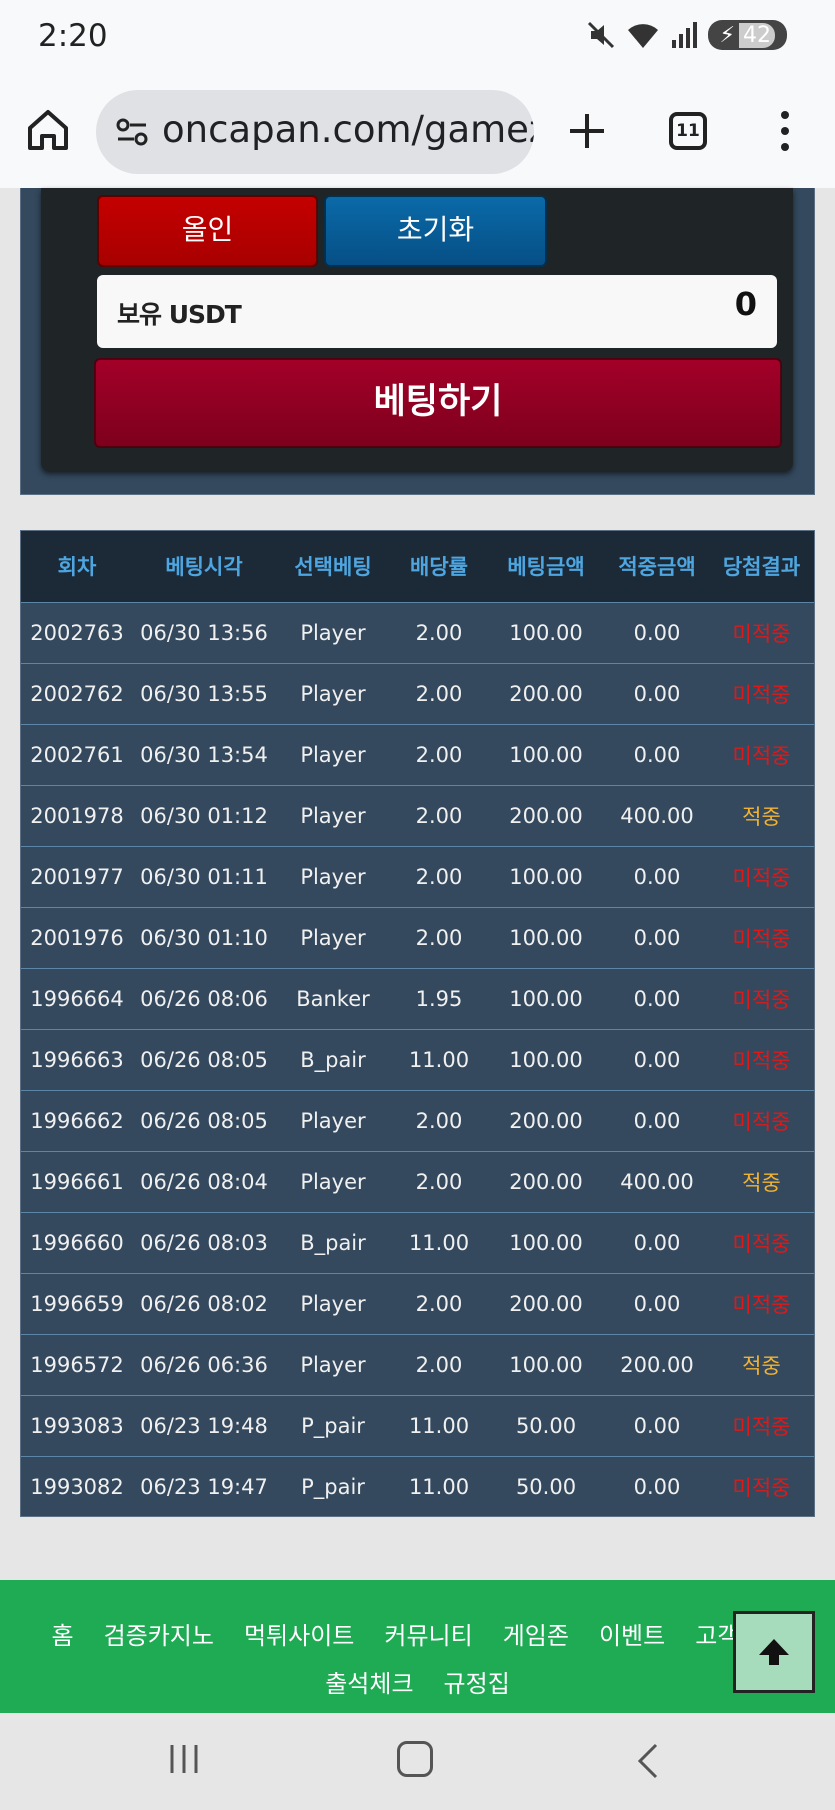  Describe the element at coordinates (204, 937) in the screenshot. I see `bet-time-cell: 06/30 01:10` at that location.